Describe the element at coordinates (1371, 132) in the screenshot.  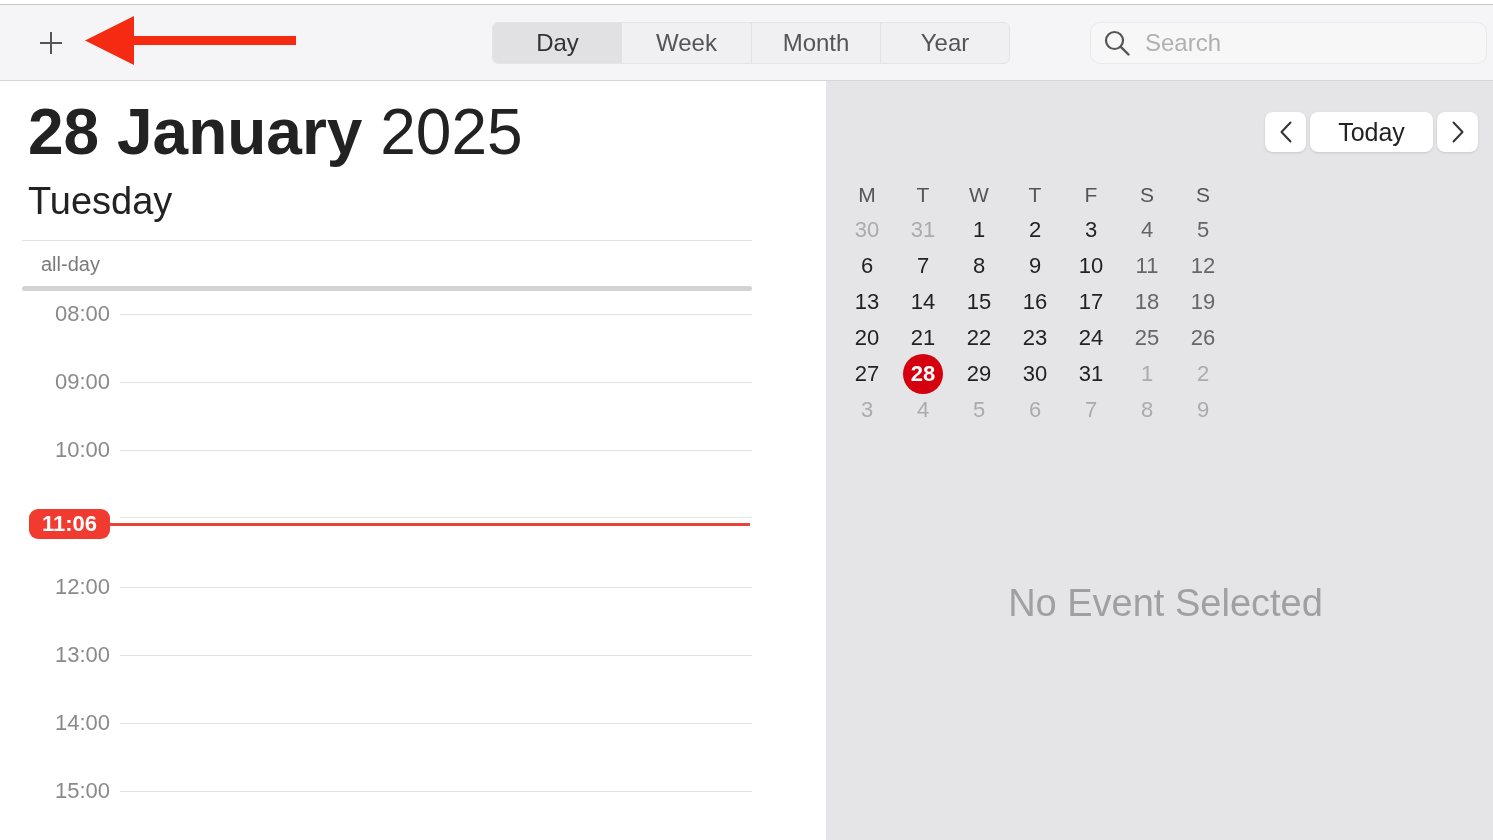
I see `today-button: Today` at that location.